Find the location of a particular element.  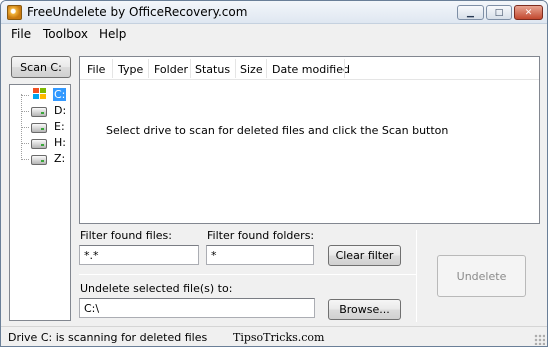

horizontal-separator is located at coordinates (247, 274).